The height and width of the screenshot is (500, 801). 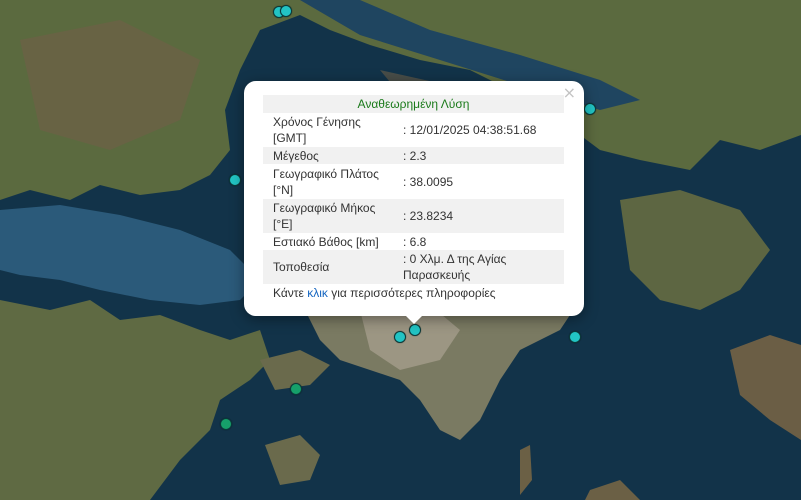 What do you see at coordinates (326, 241) in the screenshot?
I see `info-label: Εστιακό Βάθος [km]` at bounding box center [326, 241].